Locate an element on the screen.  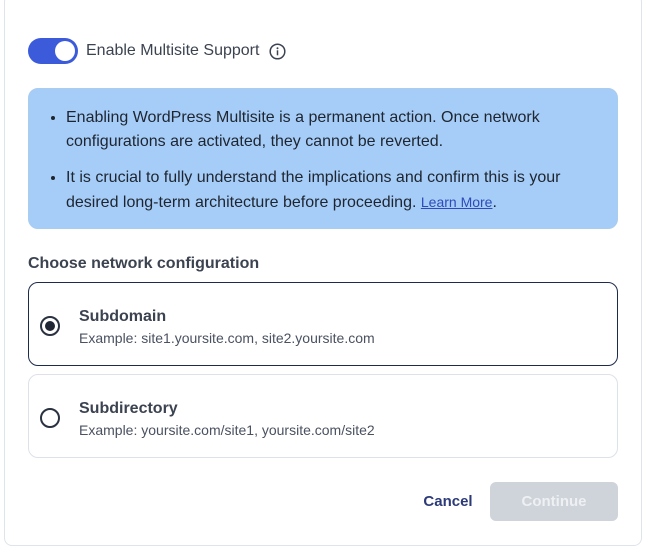
subdomain-radio is located at coordinates (50, 326).